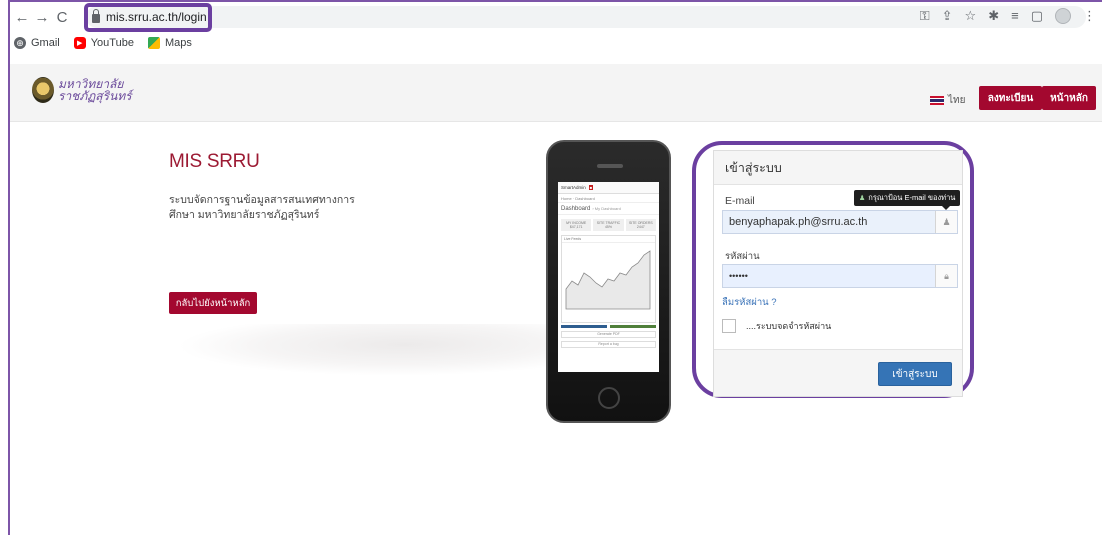 Image resolution: width=1102 pixels, height=535 pixels. What do you see at coordinates (608, 344) in the screenshot?
I see `mock-bug-button: Report a bug` at bounding box center [608, 344].